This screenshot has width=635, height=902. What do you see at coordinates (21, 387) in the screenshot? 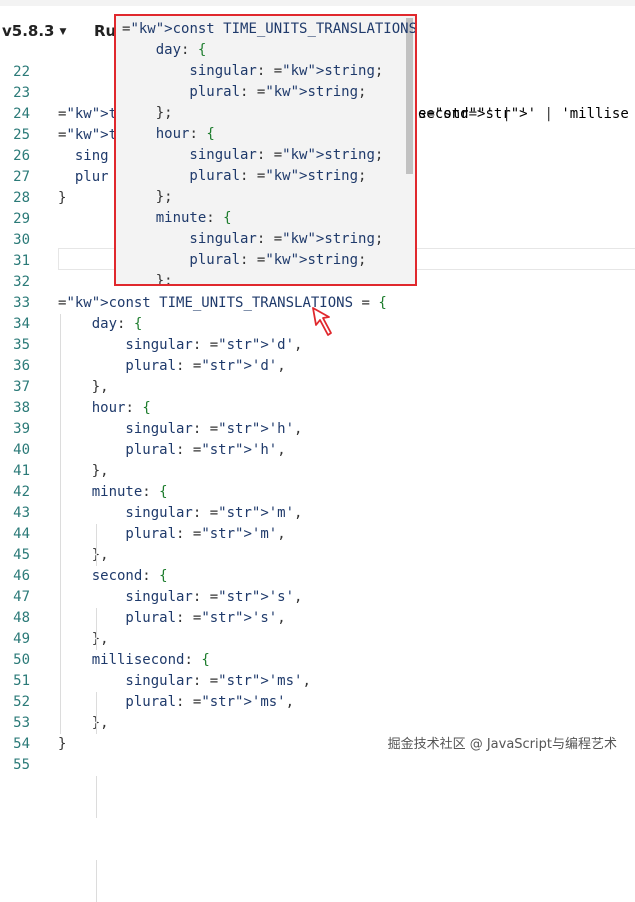
I see `line-number: 37` at bounding box center [21, 387].